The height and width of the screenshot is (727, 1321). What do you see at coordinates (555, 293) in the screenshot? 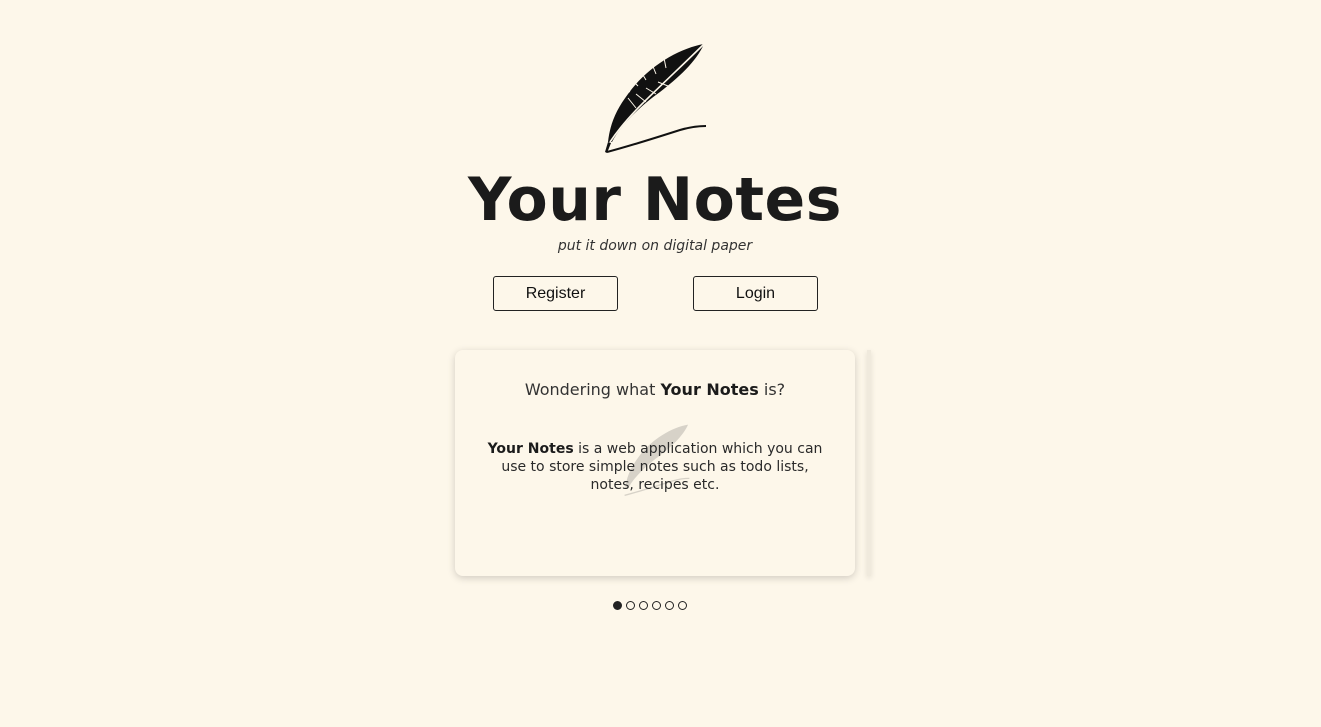
I see `register-button: Register` at bounding box center [555, 293].